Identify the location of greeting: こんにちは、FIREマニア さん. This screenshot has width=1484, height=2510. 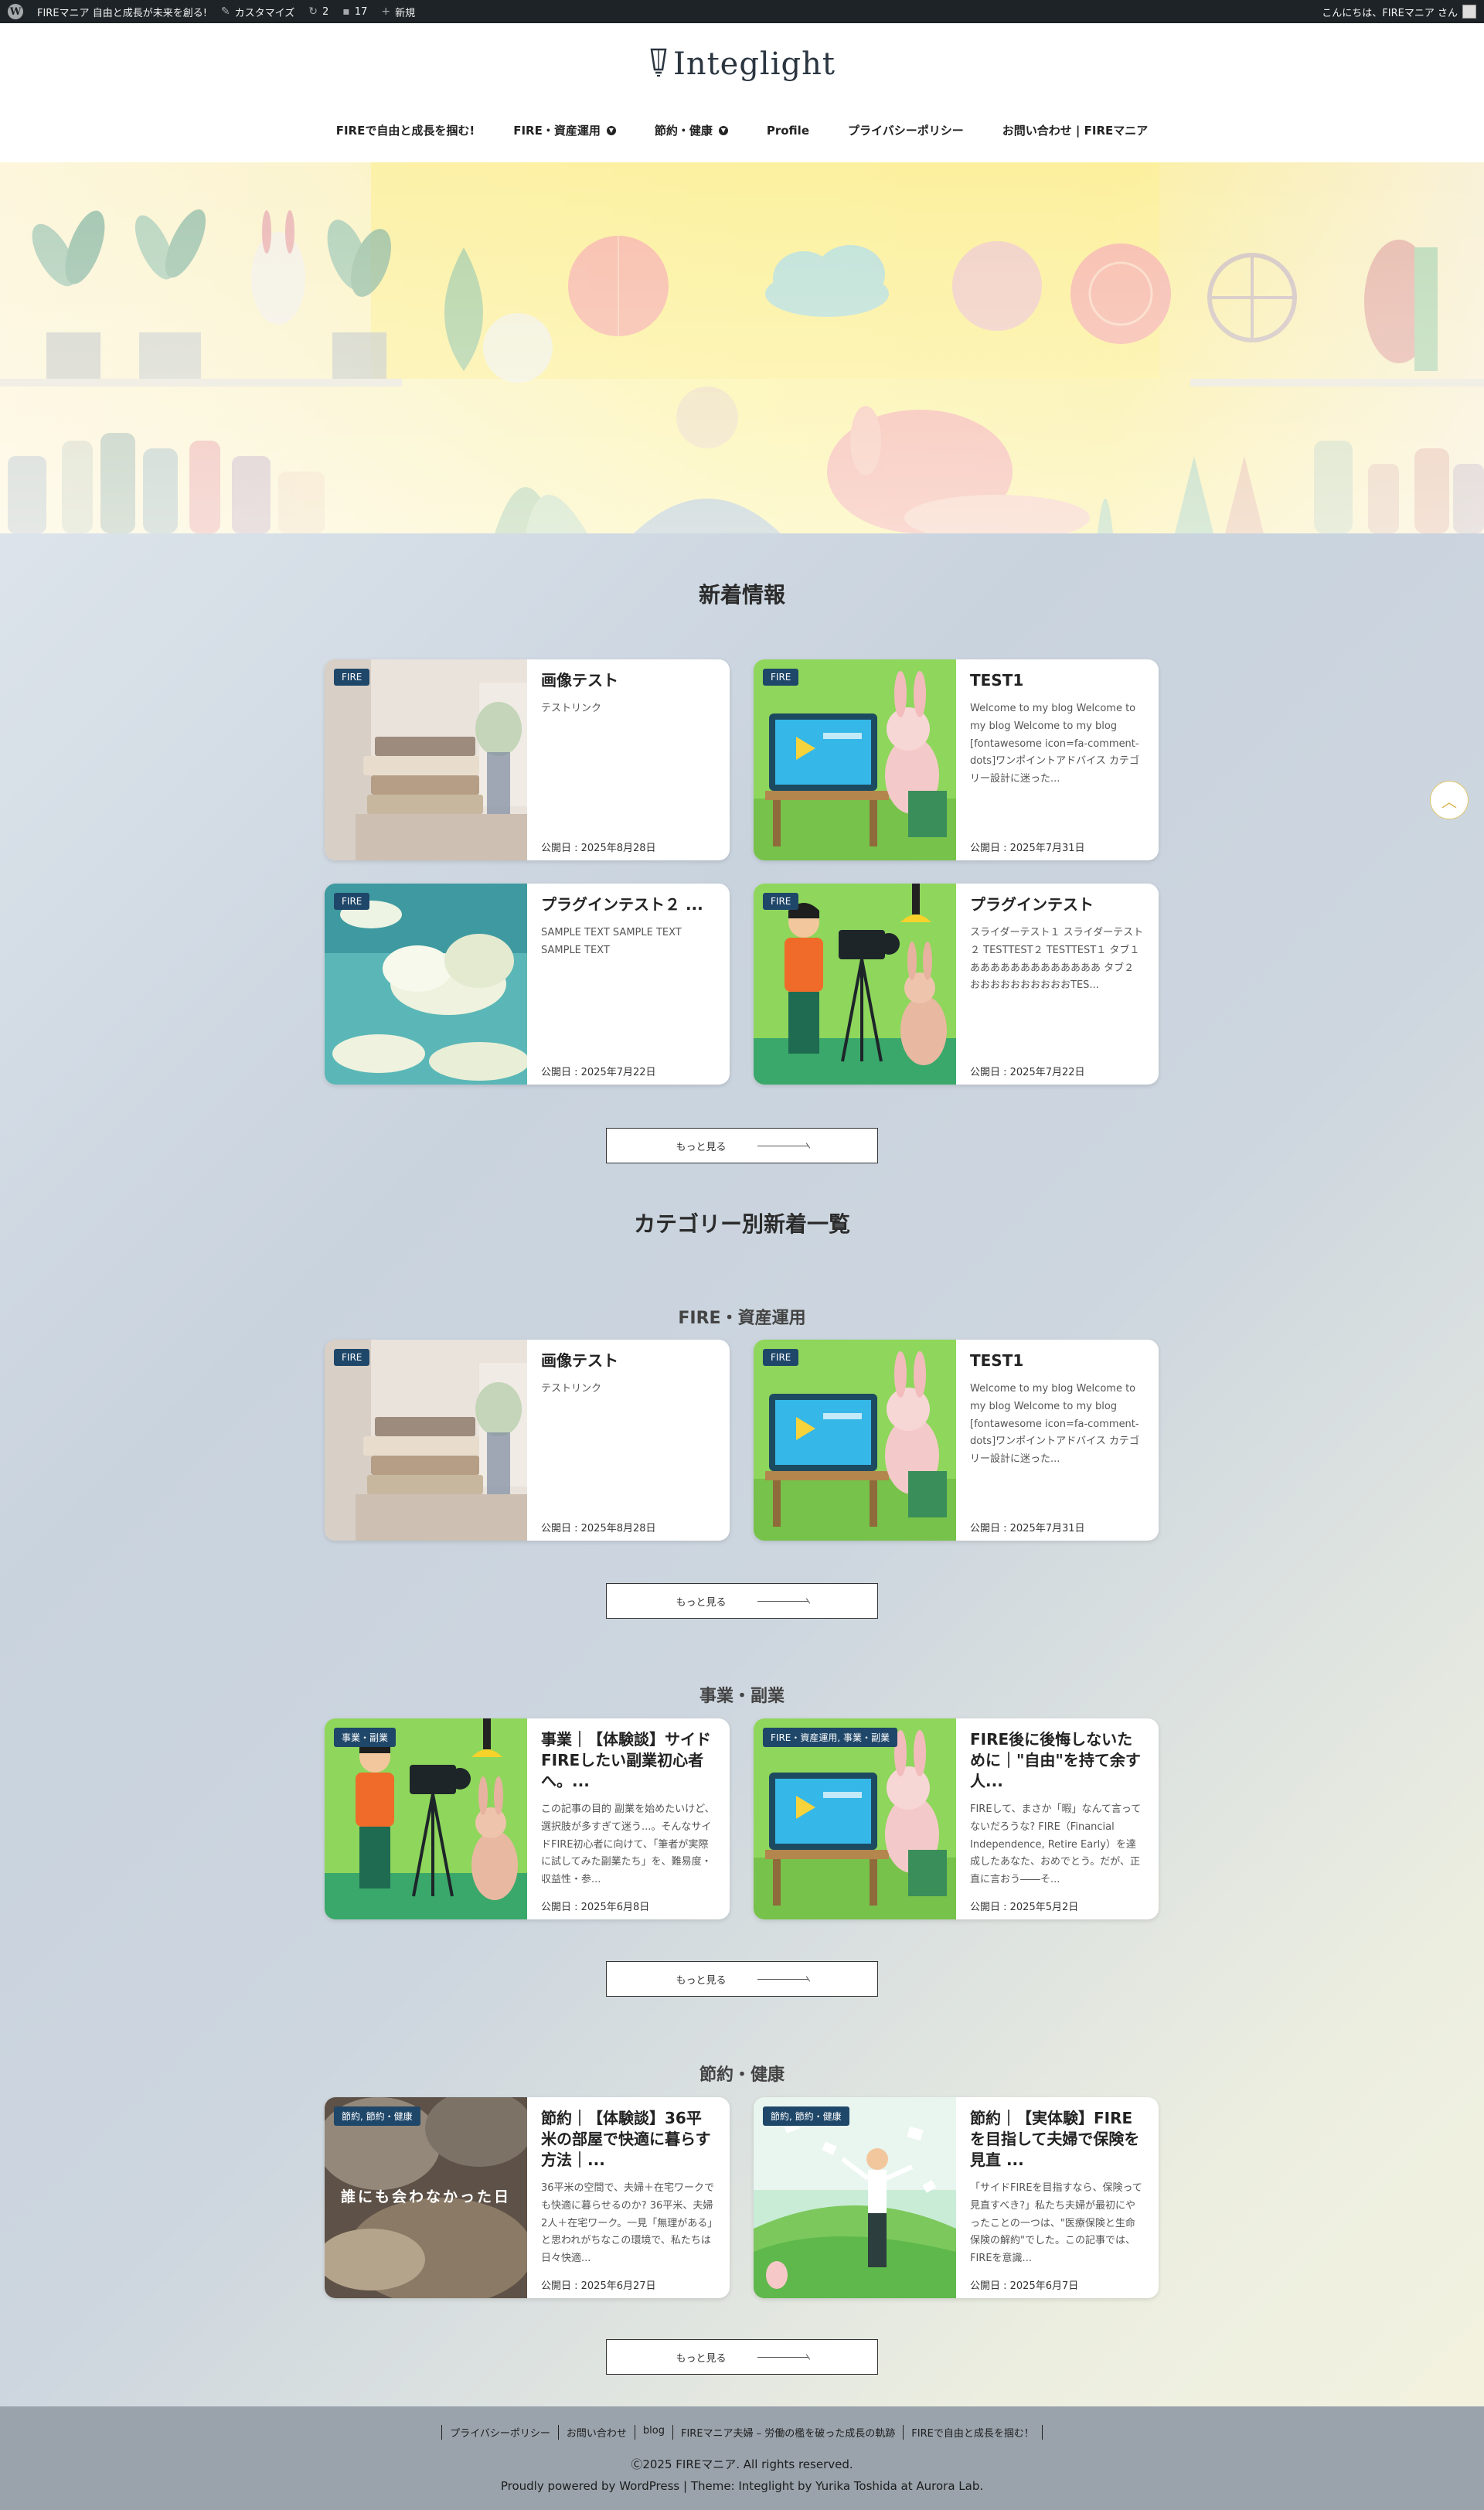
(1390, 13).